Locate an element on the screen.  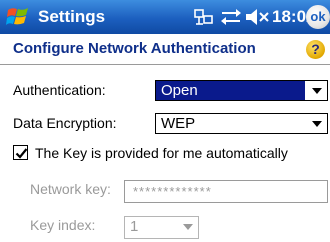
data-encryption-value: WEP is located at coordinates (178, 123).